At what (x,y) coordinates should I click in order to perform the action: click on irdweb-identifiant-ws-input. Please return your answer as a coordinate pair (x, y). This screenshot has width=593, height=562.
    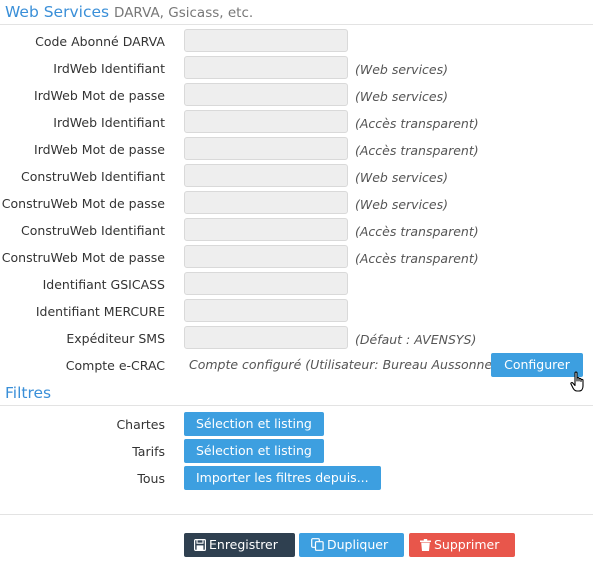
    Looking at the image, I should click on (266, 67).